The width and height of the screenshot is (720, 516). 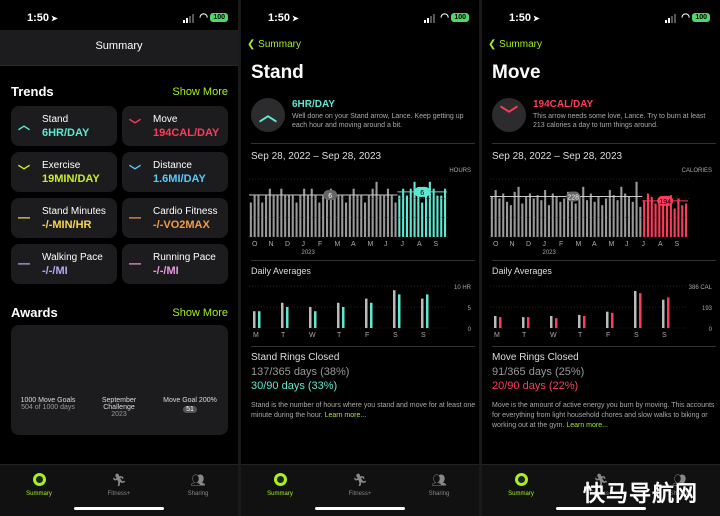 What do you see at coordinates (48, 404) in the screenshot?
I see `award-1000-move-goals: 1000 Move Goals 504 of 1000 days` at bounding box center [48, 404].